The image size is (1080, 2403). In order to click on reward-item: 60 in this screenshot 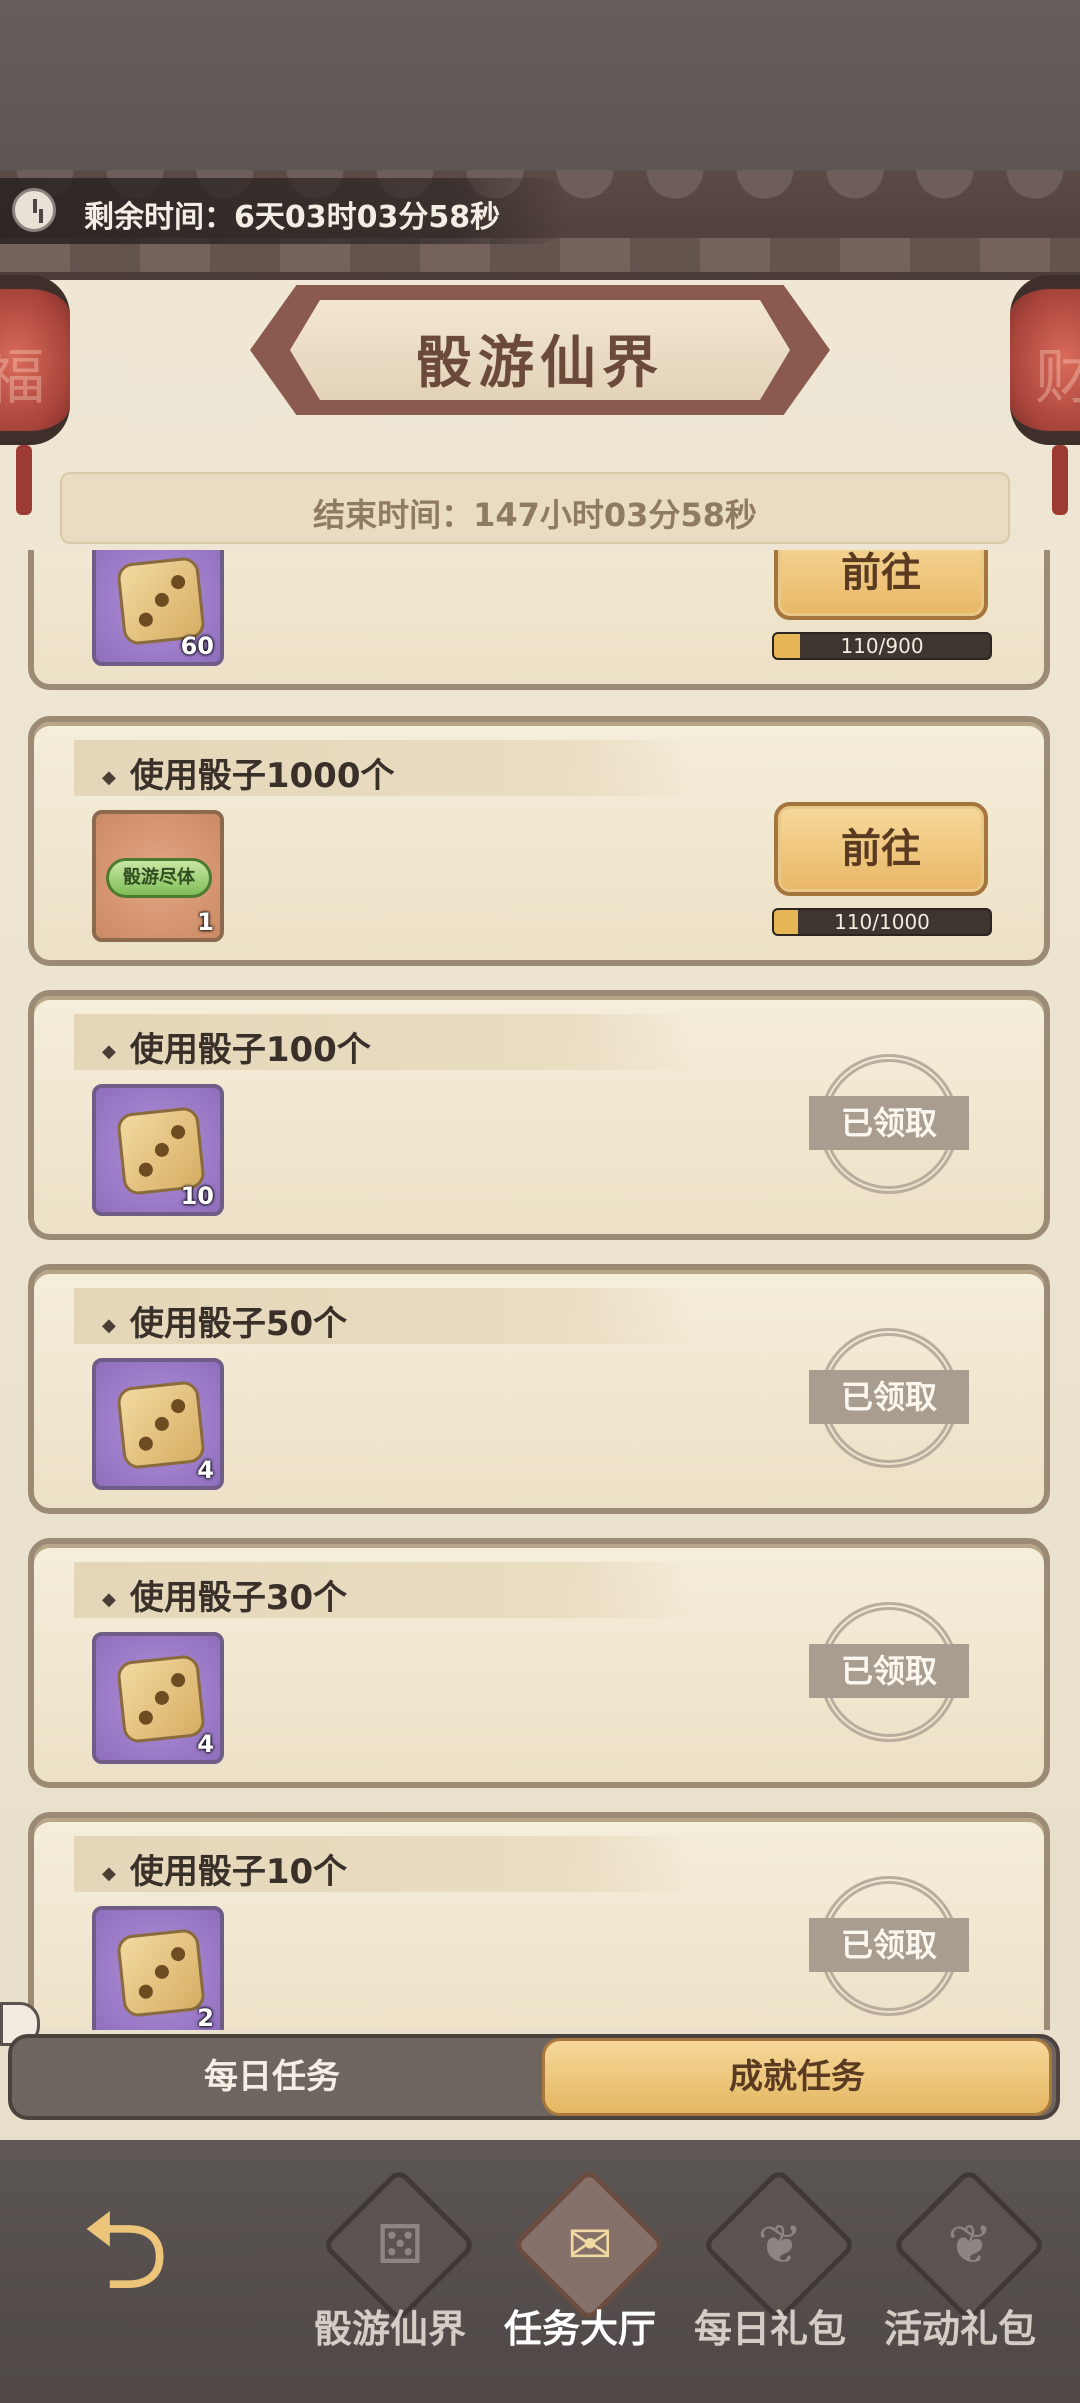, I will do `click(158, 608)`.